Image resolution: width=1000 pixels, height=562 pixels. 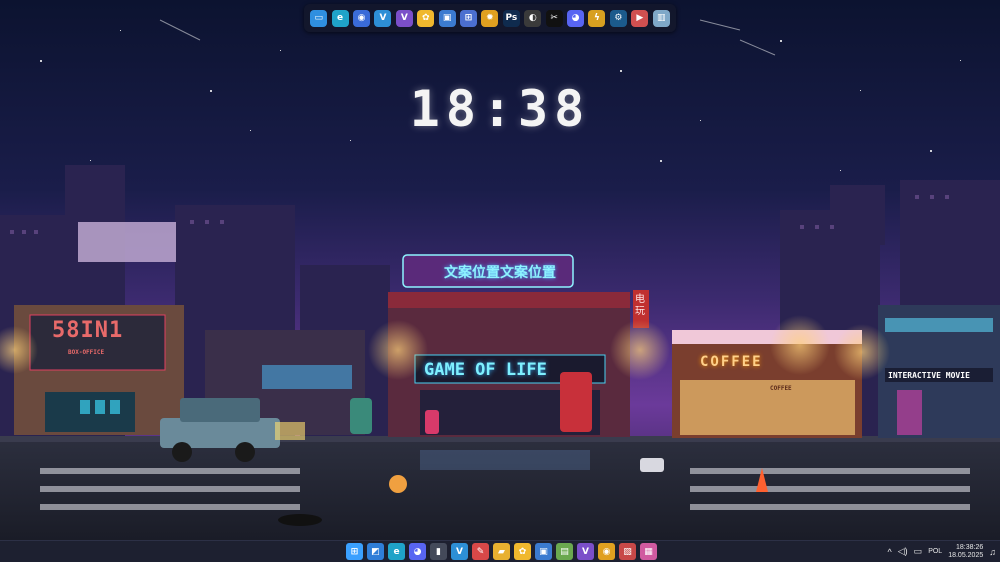 What do you see at coordinates (88, 330) in the screenshot?
I see `sign-58in1: 58IN1` at bounding box center [88, 330].